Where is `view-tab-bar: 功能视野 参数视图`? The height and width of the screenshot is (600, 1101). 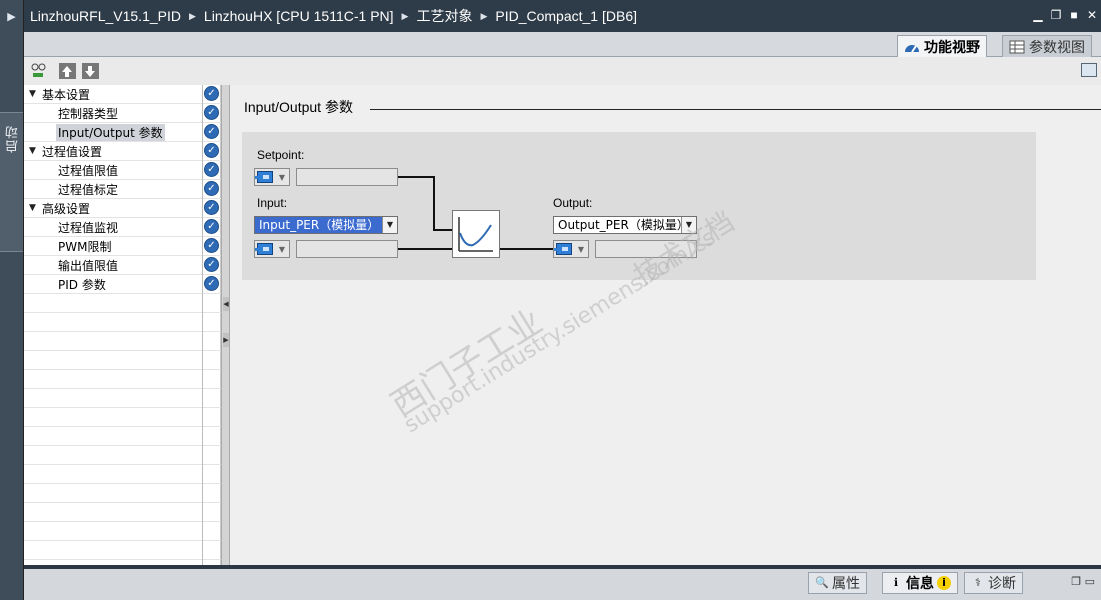
view-tab-bar: 功能视野 参数视图 is located at coordinates (562, 44).